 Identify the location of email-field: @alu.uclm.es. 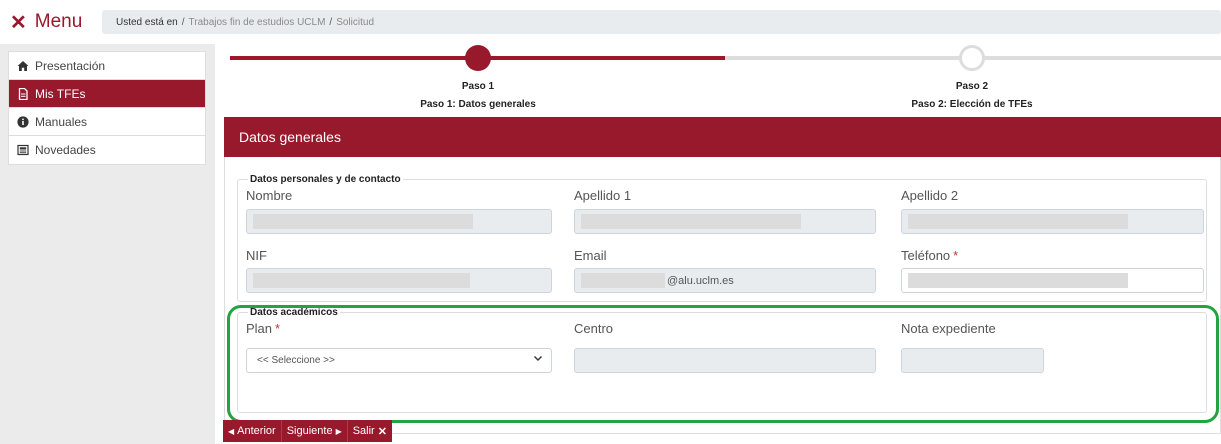
(725, 280).